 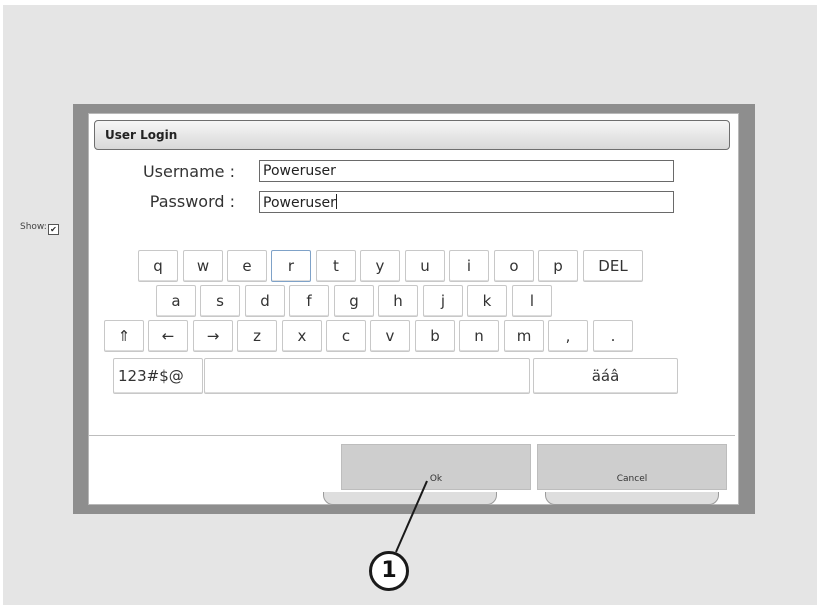 I want to click on callout-marker: 1, so click(x=389, y=571).